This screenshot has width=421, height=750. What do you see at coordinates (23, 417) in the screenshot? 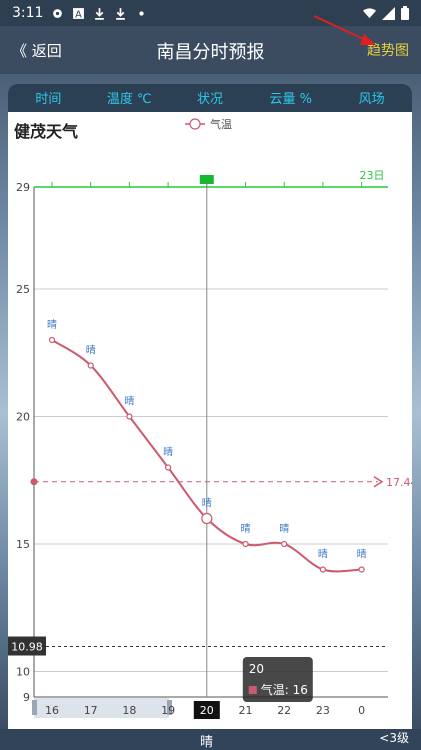
I see `y-tick-label: 20` at bounding box center [23, 417].